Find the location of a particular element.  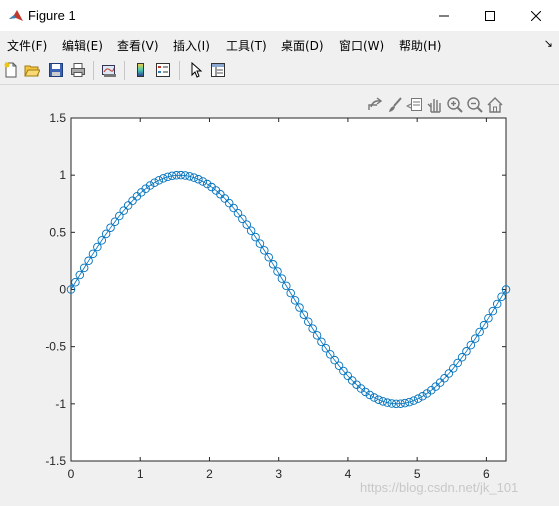

print-button is located at coordinates (78, 70).